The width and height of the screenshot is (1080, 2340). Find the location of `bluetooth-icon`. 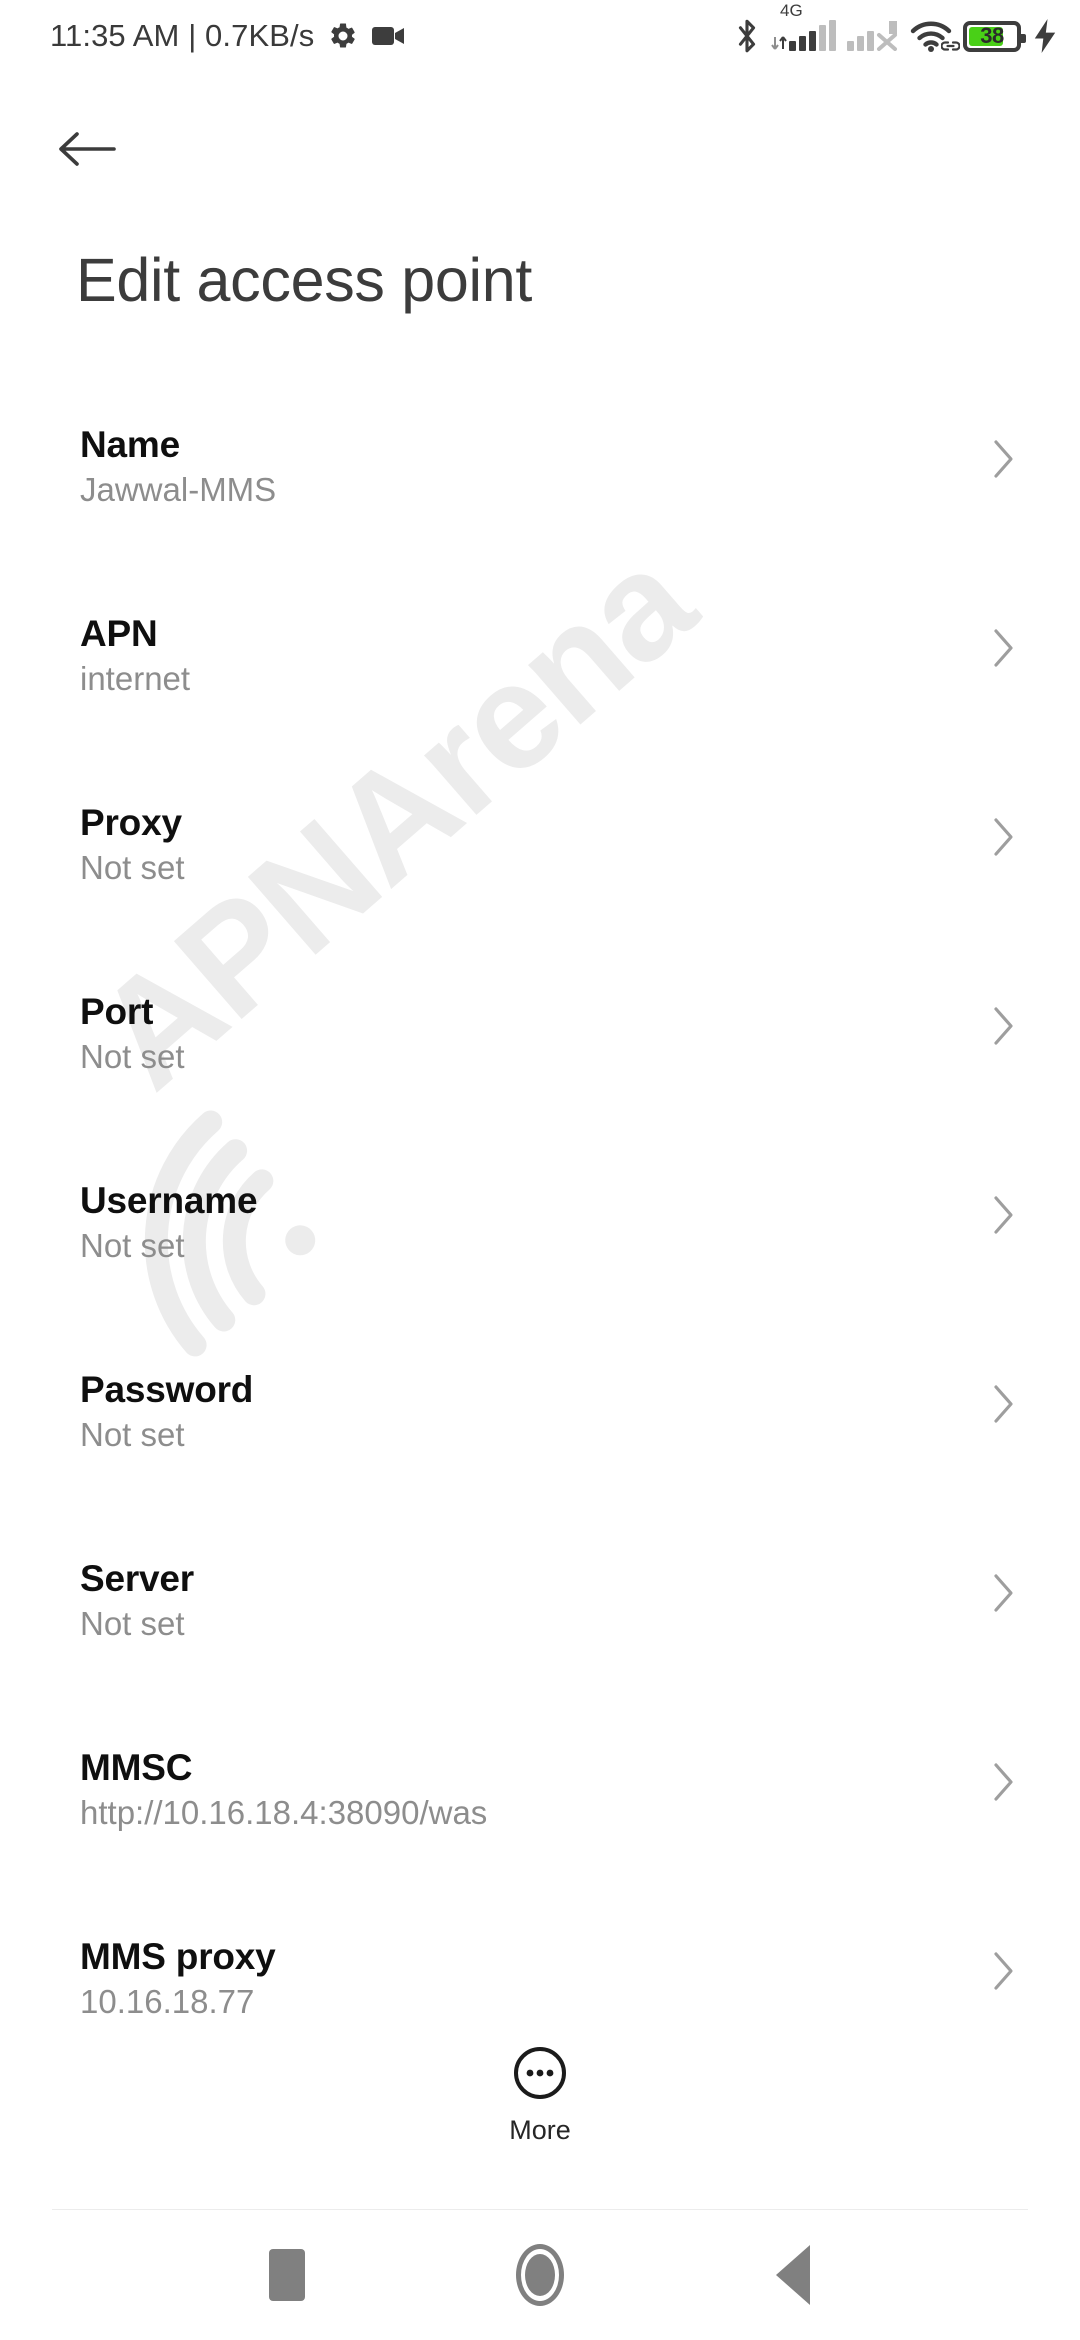

bluetooth-icon is located at coordinates (747, 36).